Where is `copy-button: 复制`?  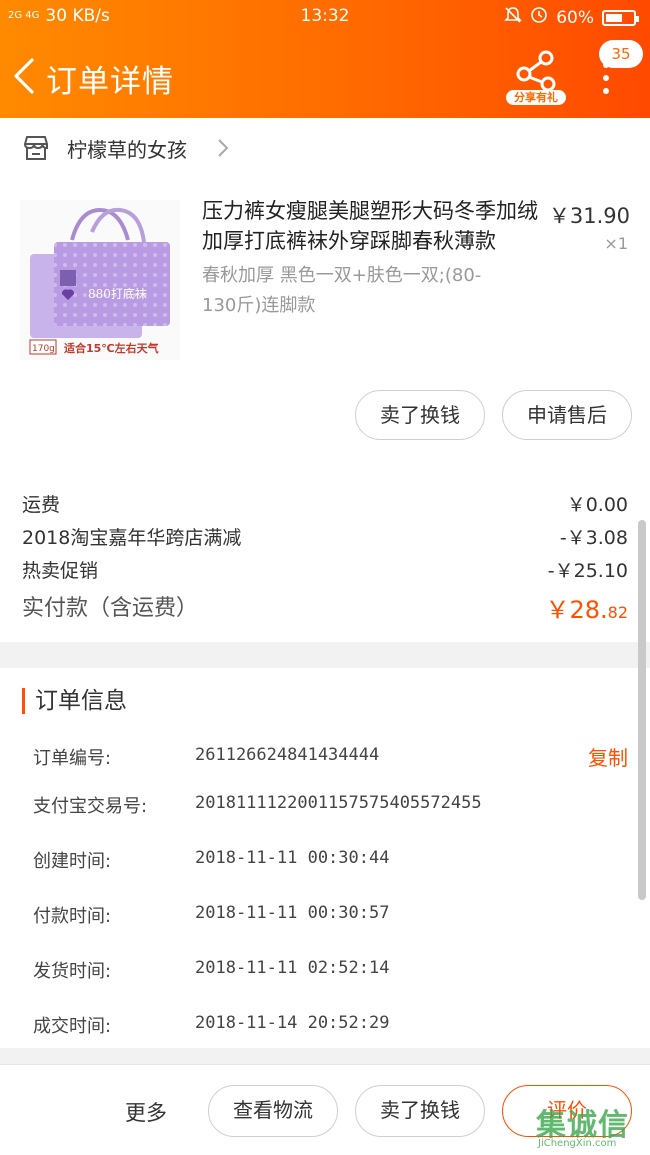 copy-button: 复制 is located at coordinates (608, 756).